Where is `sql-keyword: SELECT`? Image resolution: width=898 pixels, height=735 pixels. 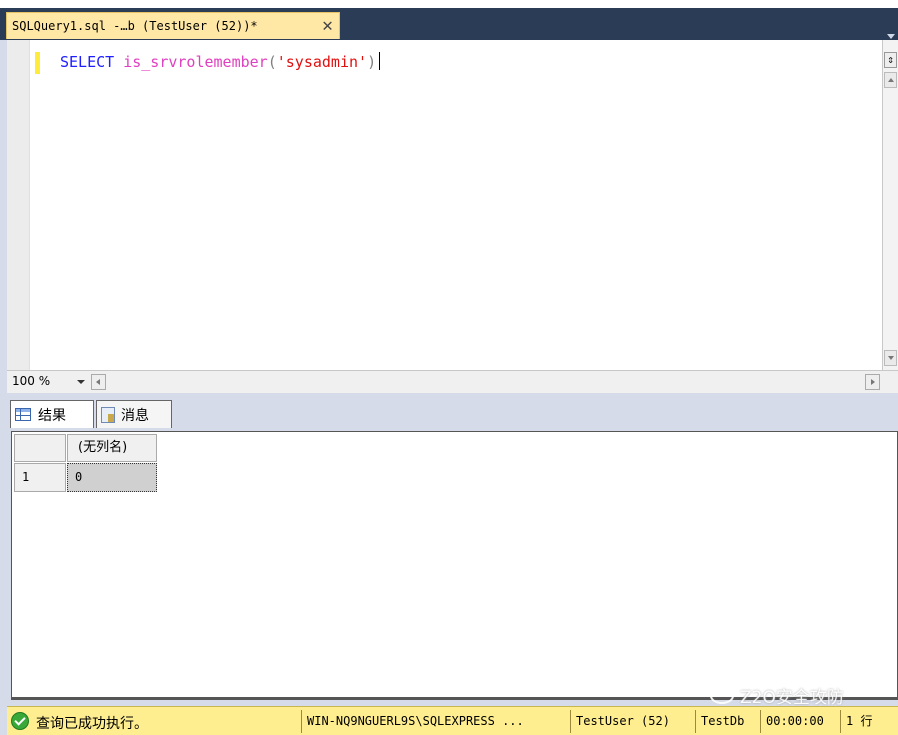 sql-keyword: SELECT is located at coordinates (87, 62).